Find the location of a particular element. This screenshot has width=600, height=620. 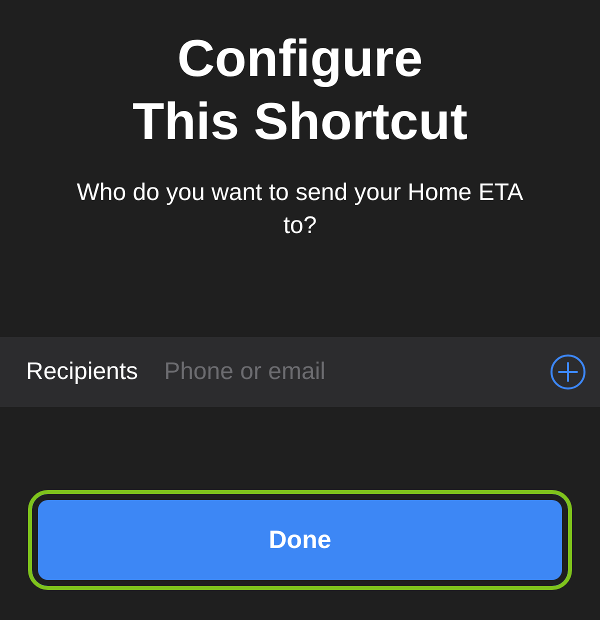

add-icon is located at coordinates (568, 372).